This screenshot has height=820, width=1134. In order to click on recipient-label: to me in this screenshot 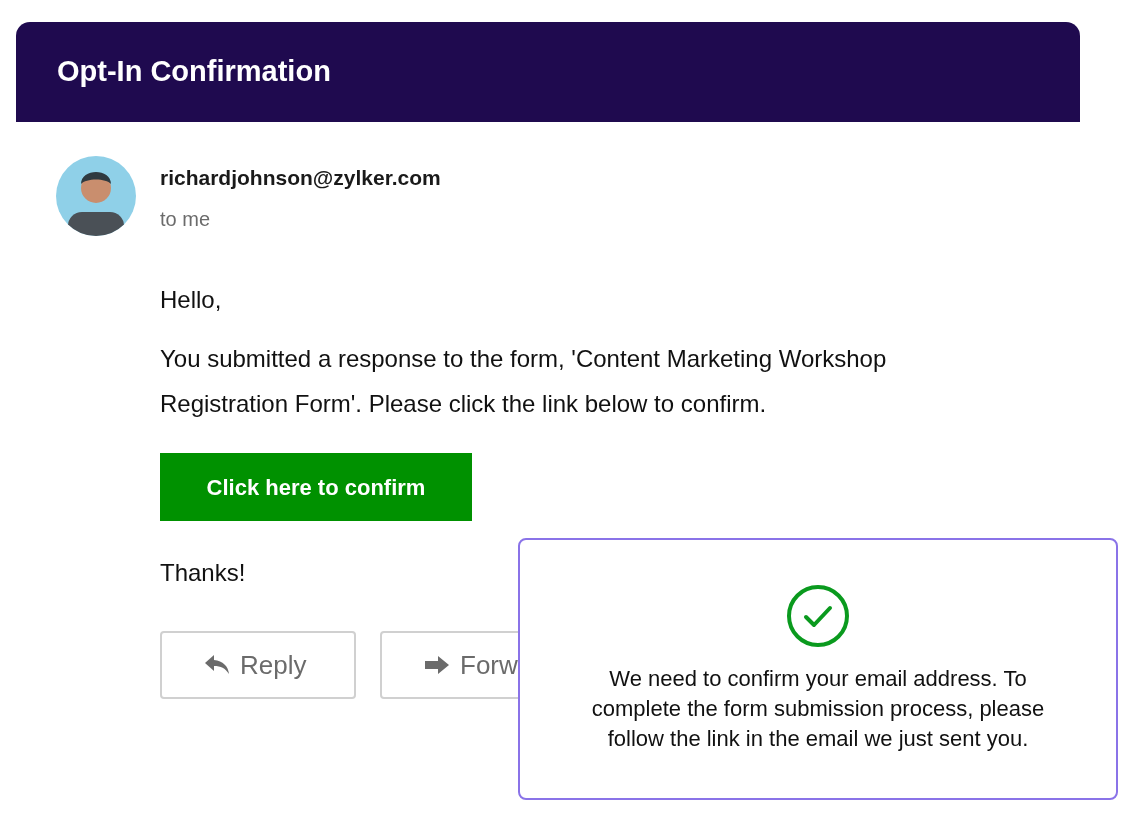, I will do `click(186, 219)`.